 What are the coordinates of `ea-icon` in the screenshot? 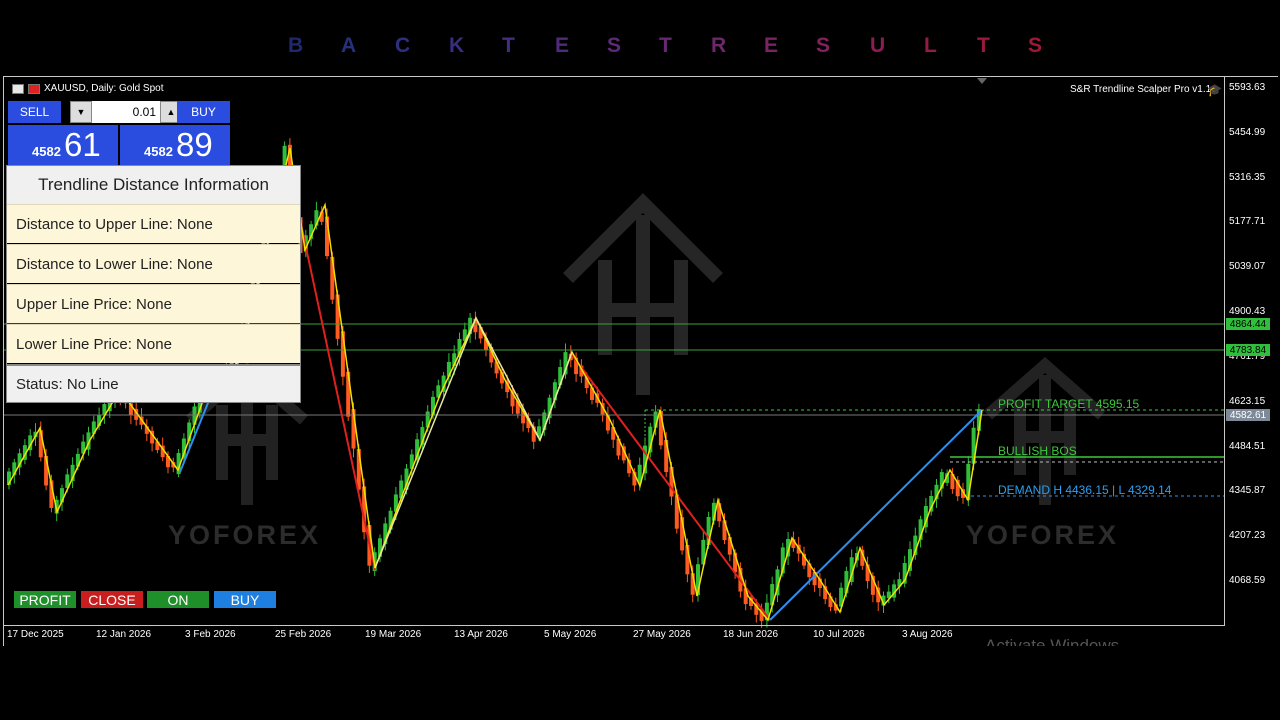 It's located at (34, 88).